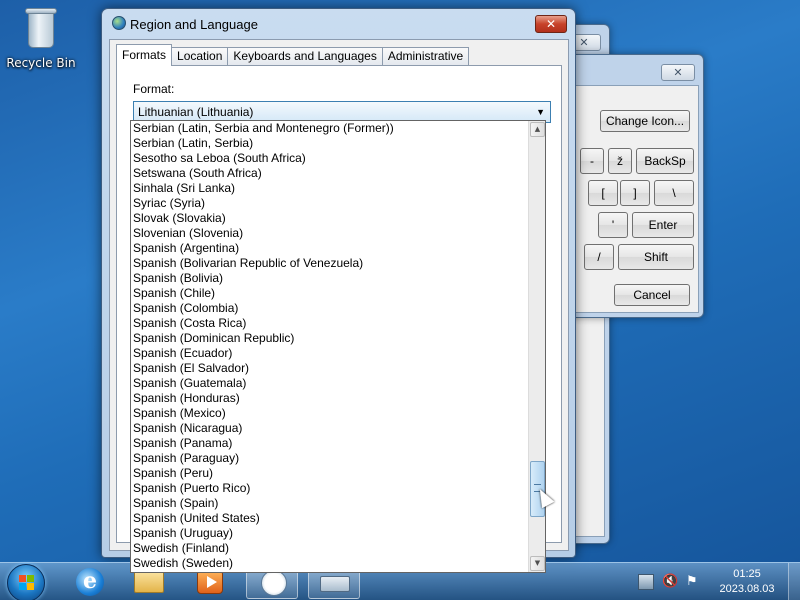  I want to click on dropdown-item: Spanish (El Salvador), so click(330, 368).